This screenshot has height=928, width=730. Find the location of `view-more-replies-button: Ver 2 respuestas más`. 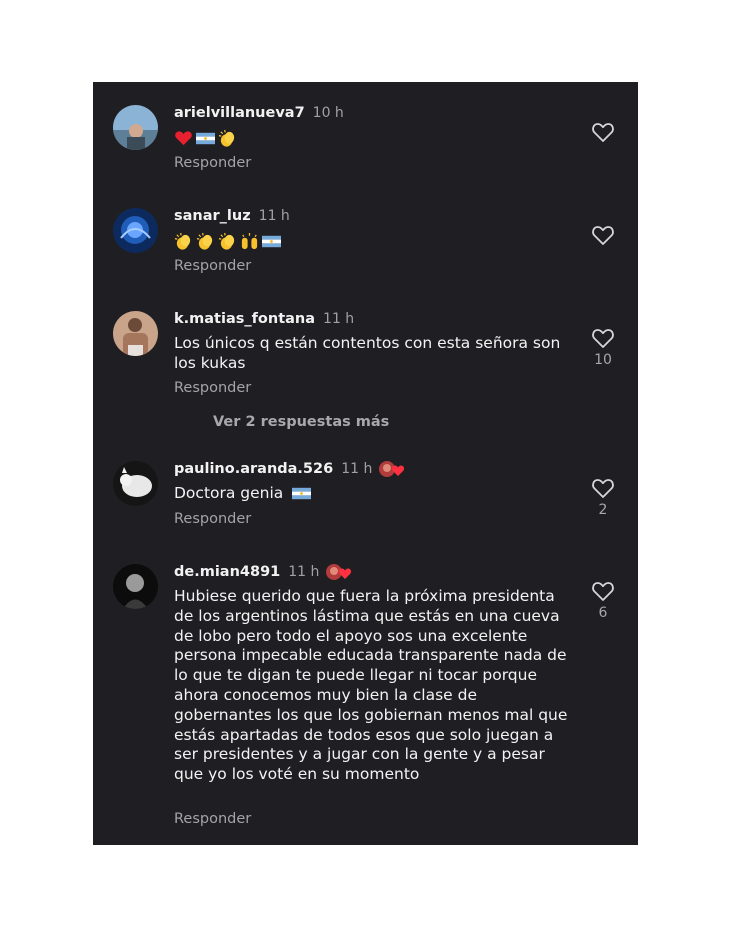

view-more-replies-button: Ver 2 respuestas más is located at coordinates (301, 422).